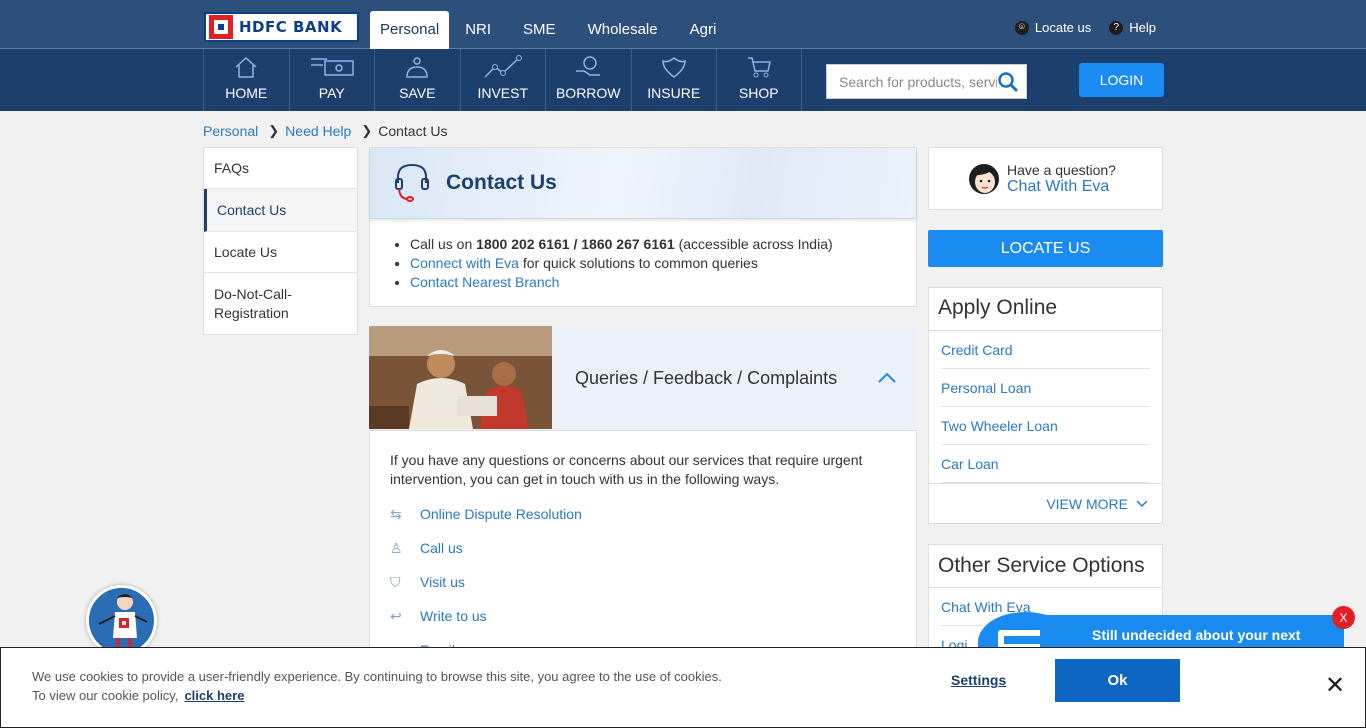  I want to click on option-visit-us: ⛉ Visit us, so click(643, 582).